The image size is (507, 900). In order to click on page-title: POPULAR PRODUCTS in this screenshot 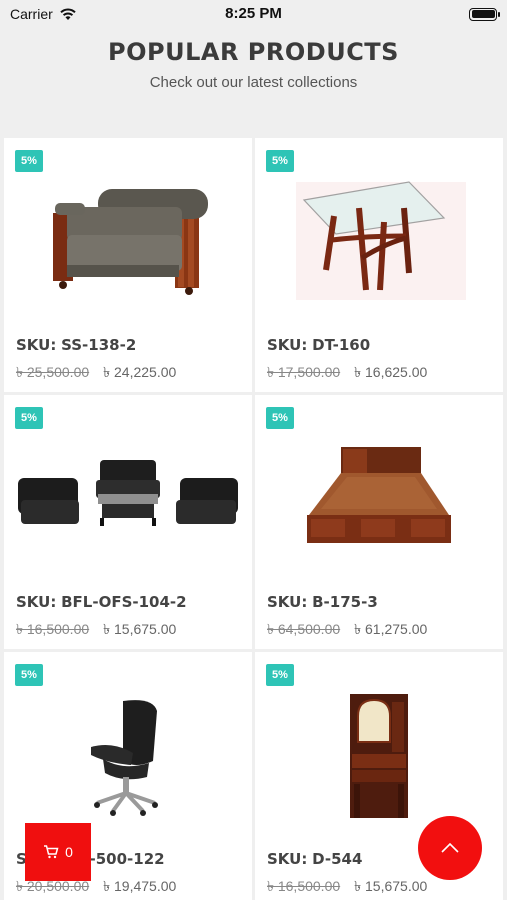, I will do `click(253, 52)`.